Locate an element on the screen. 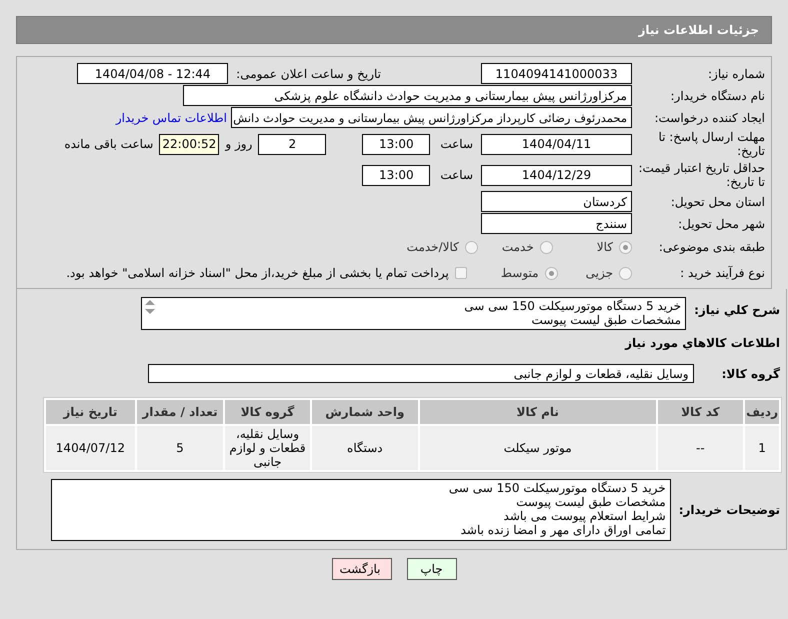 This screenshot has width=788, height=619. radio-label: متوسط is located at coordinates (519, 273).